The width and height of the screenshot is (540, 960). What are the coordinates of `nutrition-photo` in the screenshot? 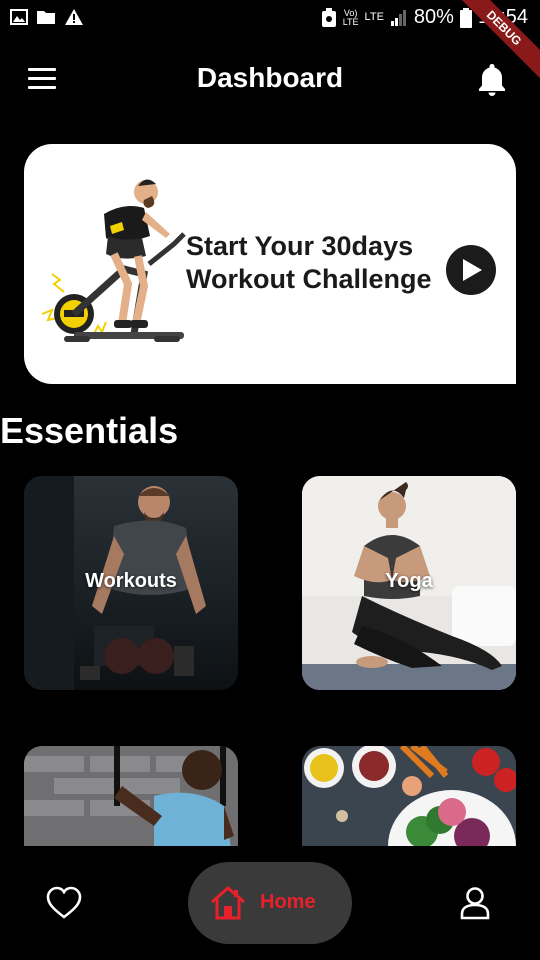 It's located at (409, 796).